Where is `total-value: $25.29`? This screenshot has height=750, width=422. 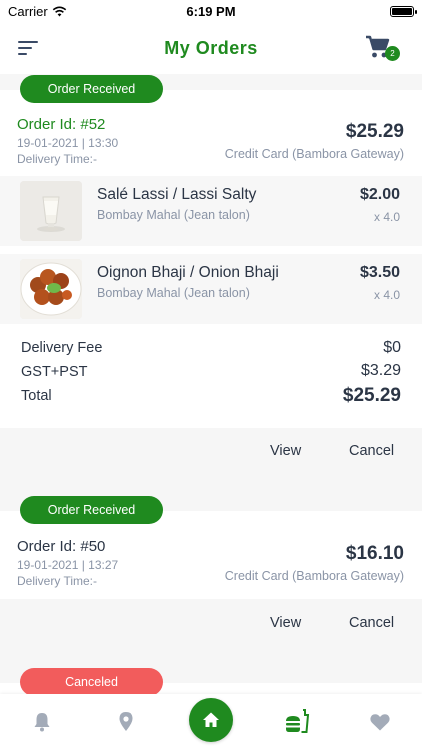
total-value: $25.29 is located at coordinates (371, 395).